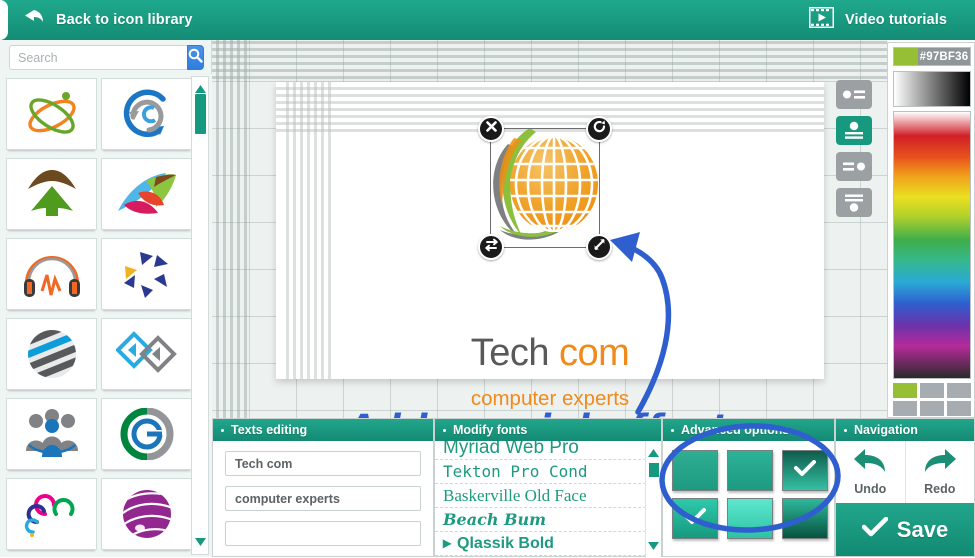 The image size is (975, 558). What do you see at coordinates (447, 543) in the screenshot?
I see `selected-font-marker-icon: ▸` at bounding box center [447, 543].